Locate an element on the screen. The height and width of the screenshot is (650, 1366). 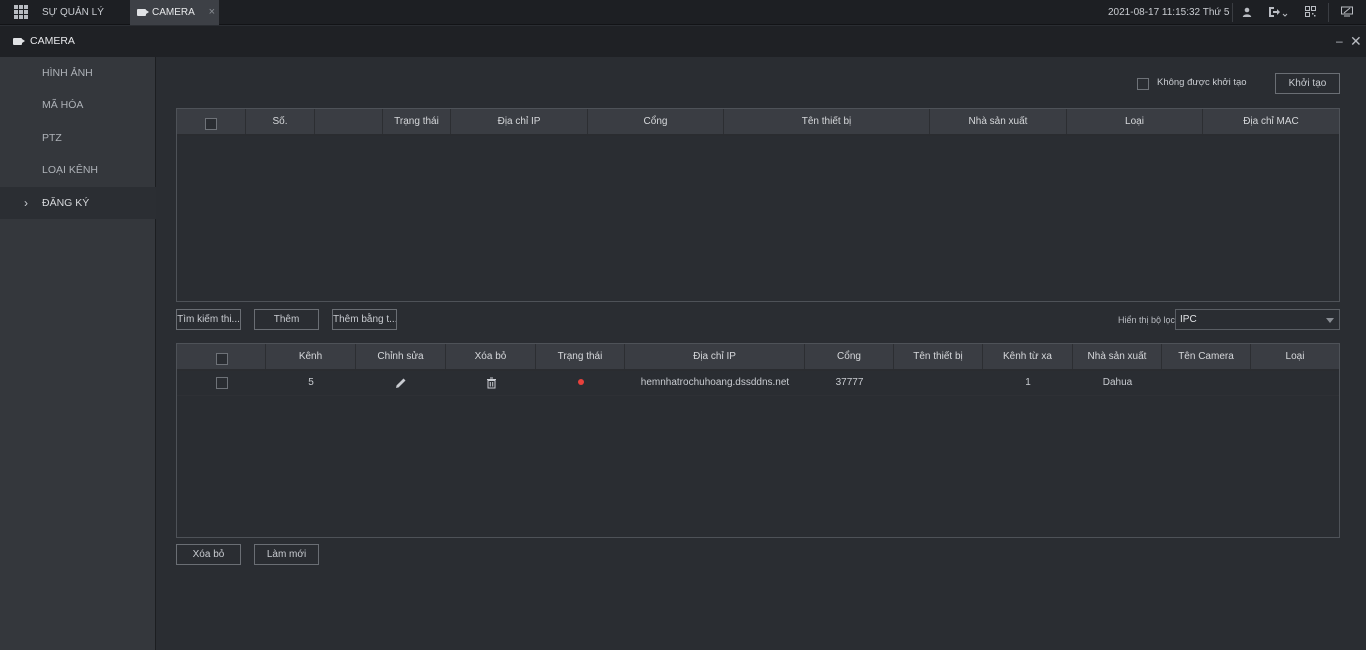
row-checkbox is located at coordinates (222, 383).